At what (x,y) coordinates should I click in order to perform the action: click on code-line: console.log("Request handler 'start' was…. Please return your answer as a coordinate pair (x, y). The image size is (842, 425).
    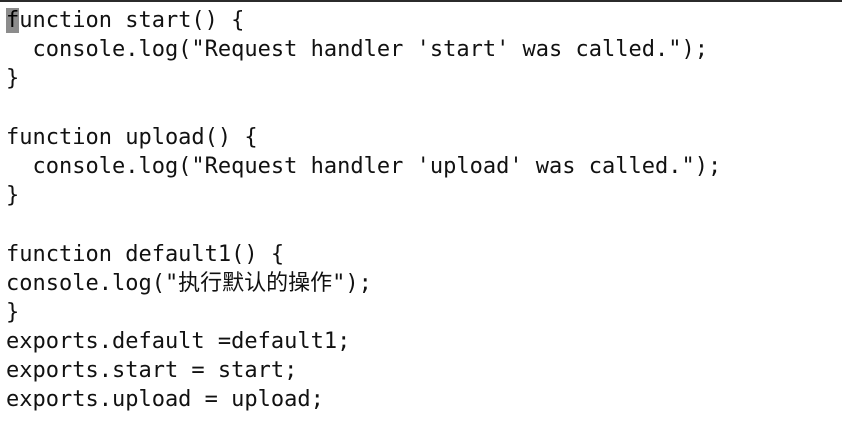
    Looking at the image, I should click on (424, 49).